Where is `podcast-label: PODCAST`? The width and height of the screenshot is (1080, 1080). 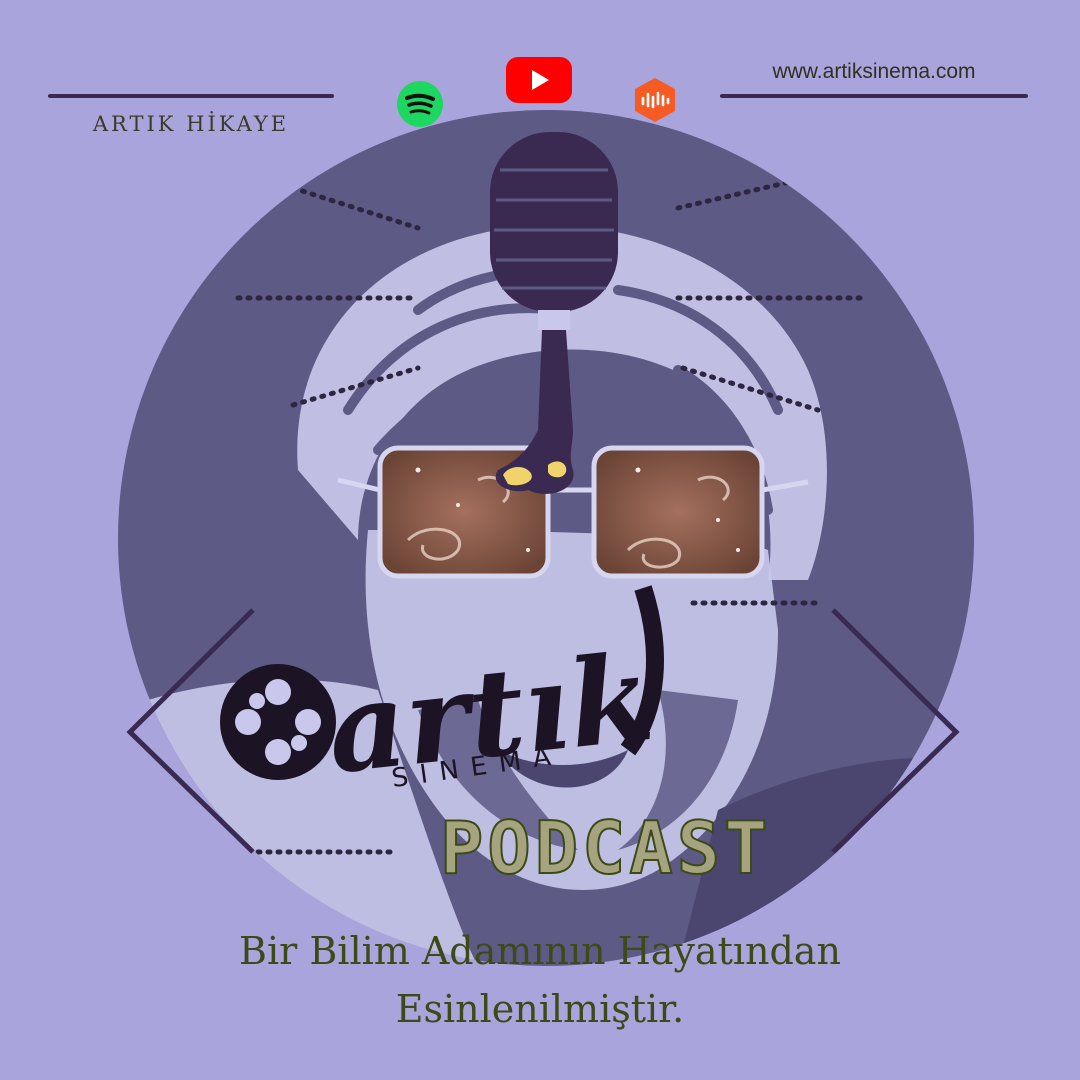
podcast-label: PODCAST is located at coordinates (605, 848).